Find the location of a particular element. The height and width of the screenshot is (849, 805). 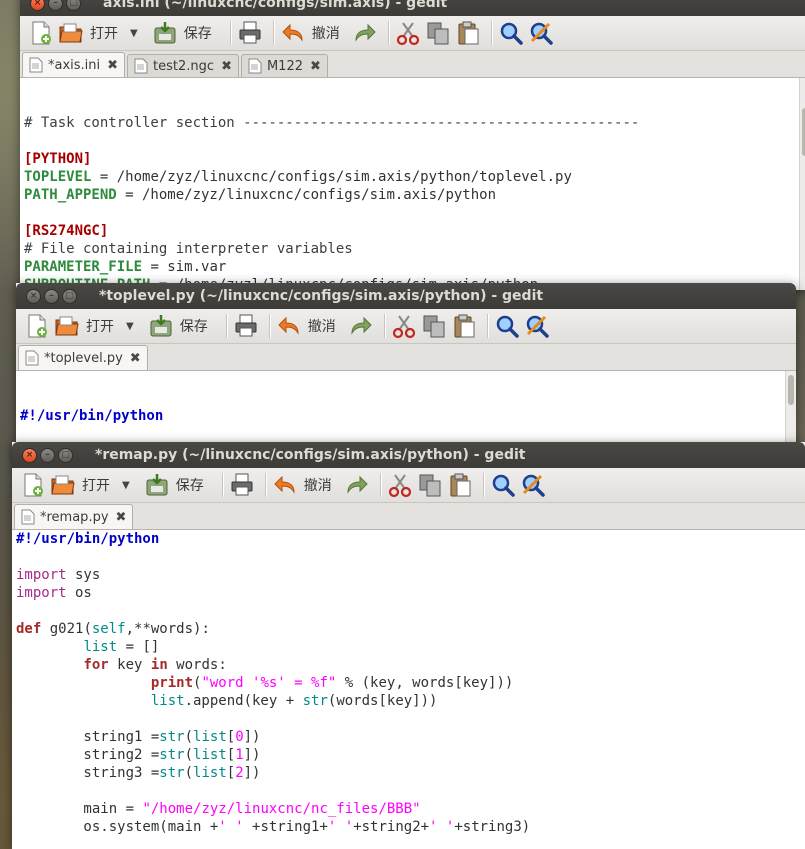

cut-icon is located at coordinates (408, 33).